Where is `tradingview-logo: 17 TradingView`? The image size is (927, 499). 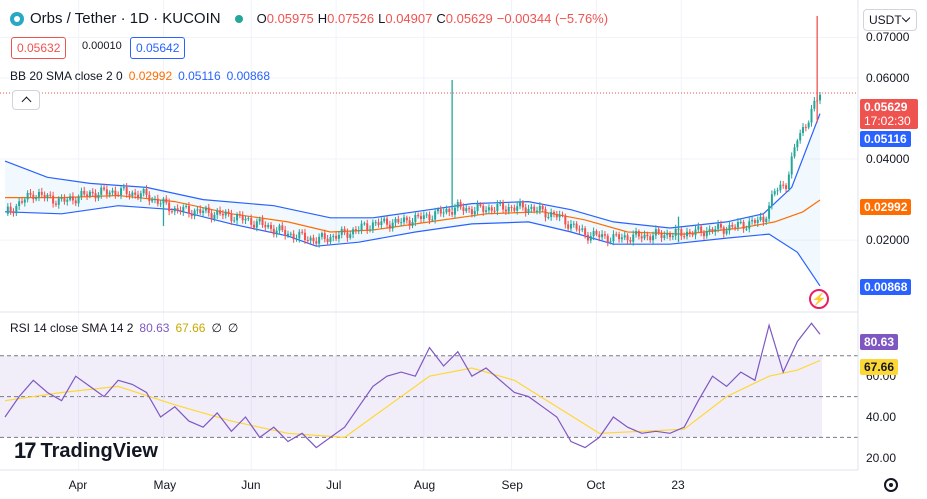 tradingview-logo: 17 TradingView is located at coordinates (86, 451).